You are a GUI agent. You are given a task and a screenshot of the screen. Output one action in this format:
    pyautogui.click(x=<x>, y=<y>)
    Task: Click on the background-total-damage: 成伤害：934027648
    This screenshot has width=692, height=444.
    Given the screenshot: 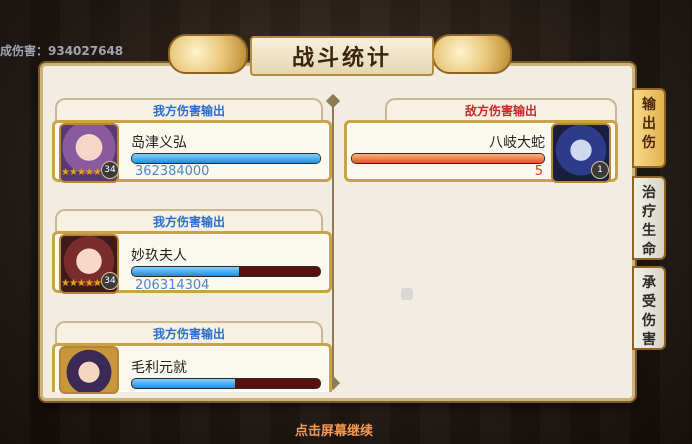 What is the action you would take?
    pyautogui.click(x=62, y=51)
    